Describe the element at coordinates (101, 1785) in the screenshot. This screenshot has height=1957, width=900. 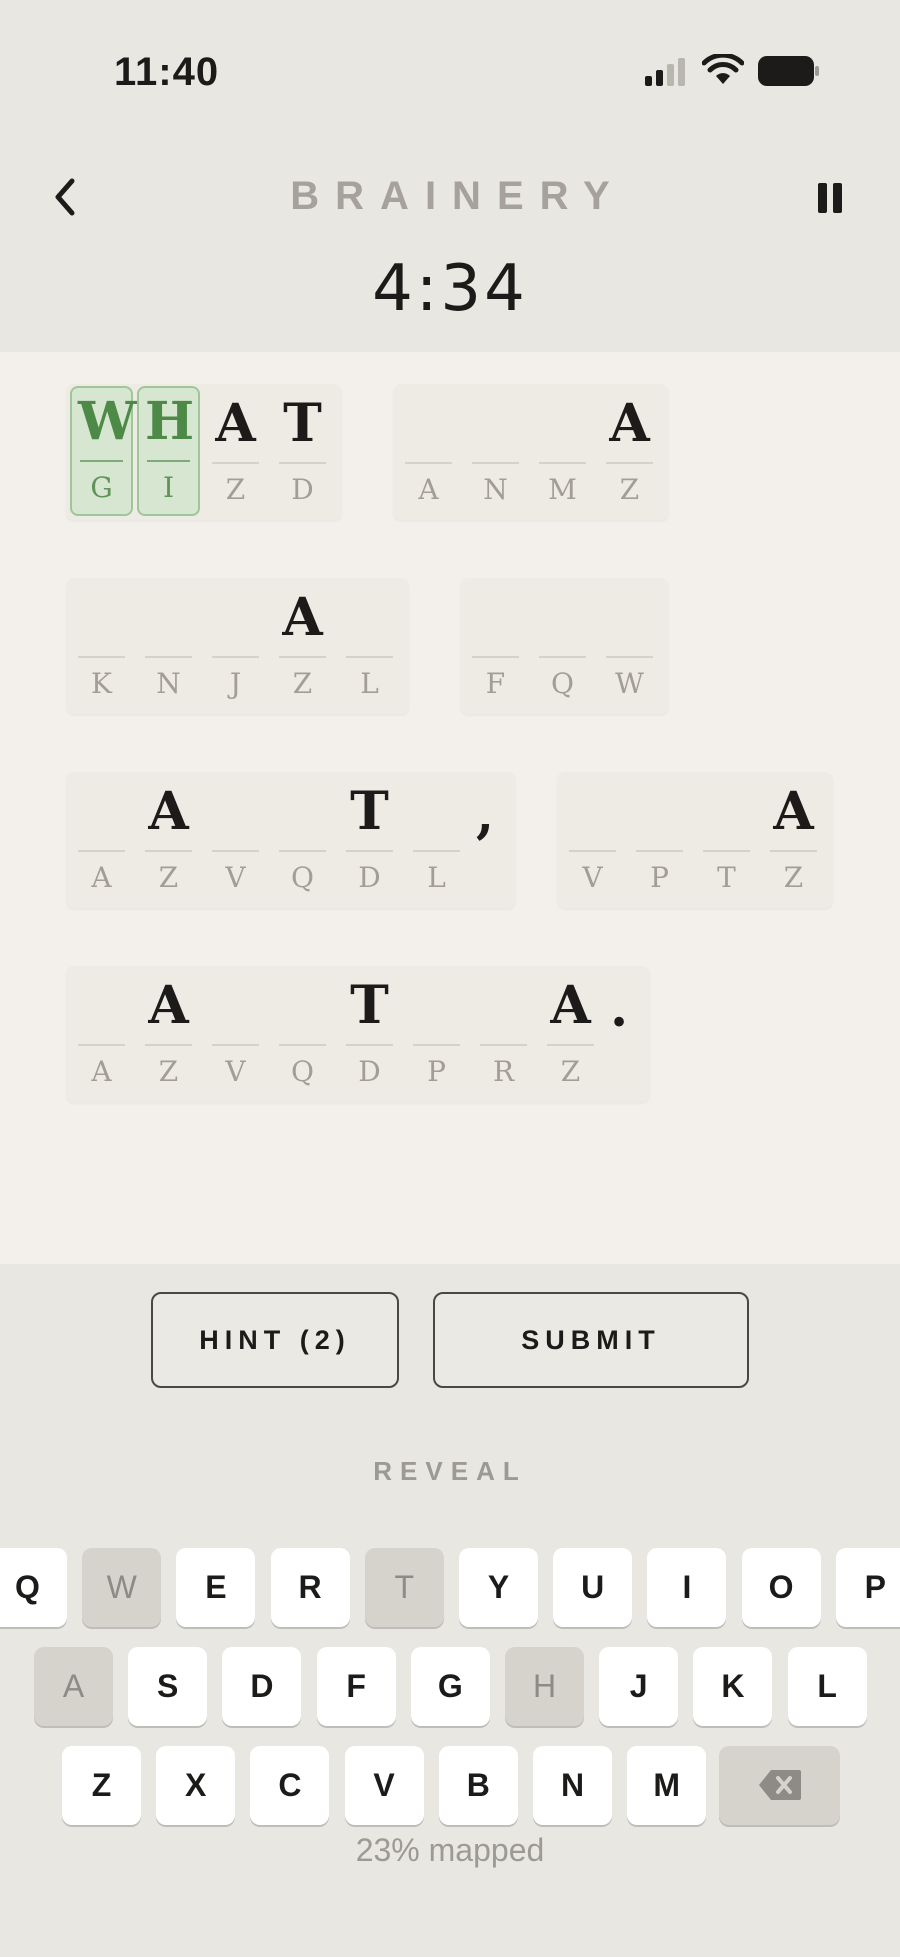
I see `key-z: Z` at that location.